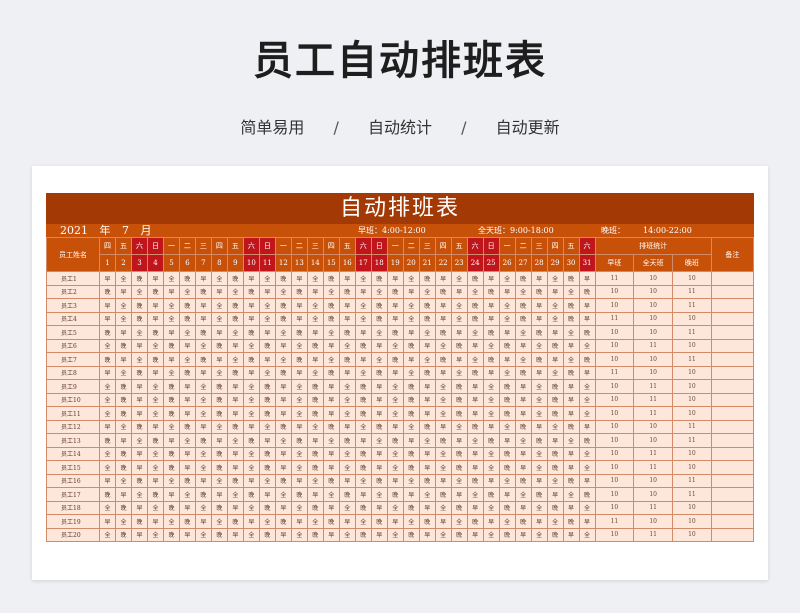  What do you see at coordinates (73, 507) in the screenshot?
I see `employee-name: 员工18` at bounding box center [73, 507].